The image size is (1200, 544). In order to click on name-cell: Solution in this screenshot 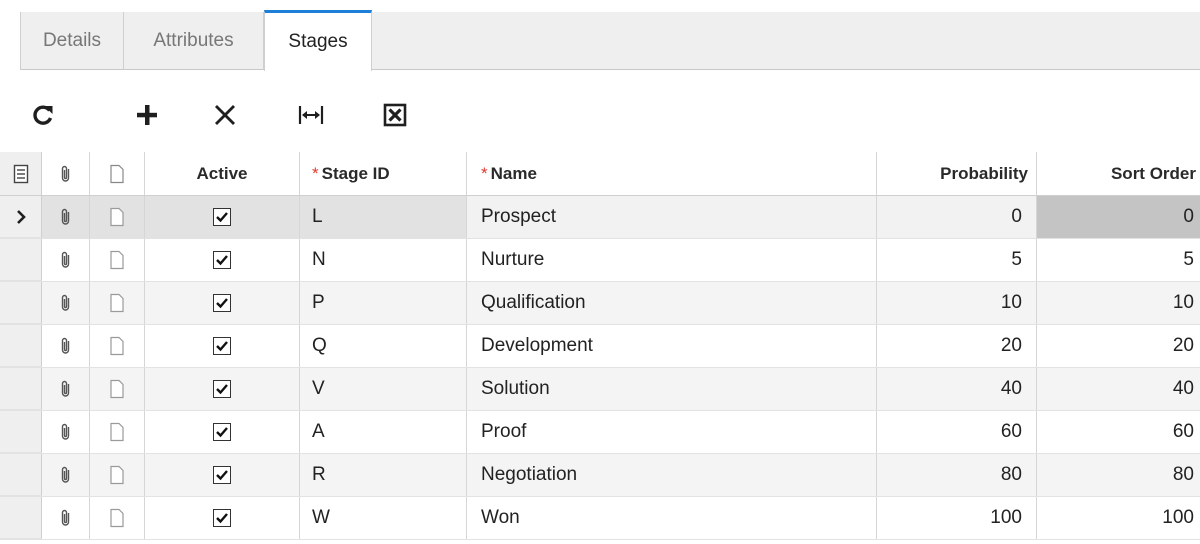, I will do `click(672, 389)`.